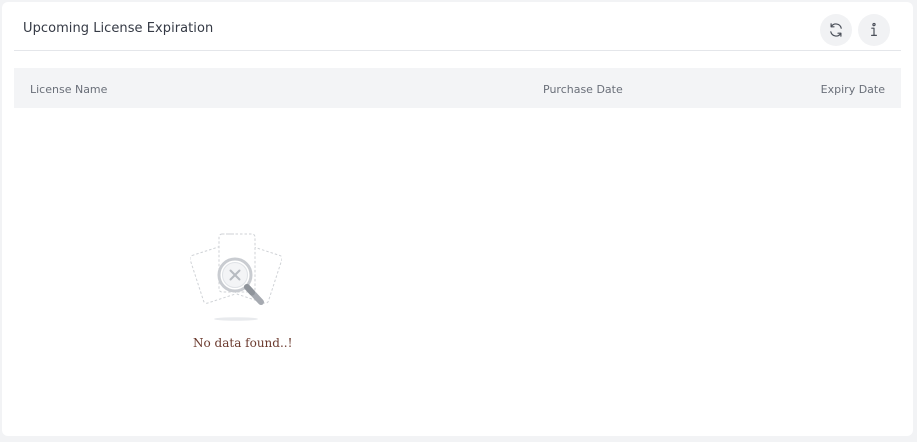  I want to click on empty-state-message: No data found..!, so click(243, 343).